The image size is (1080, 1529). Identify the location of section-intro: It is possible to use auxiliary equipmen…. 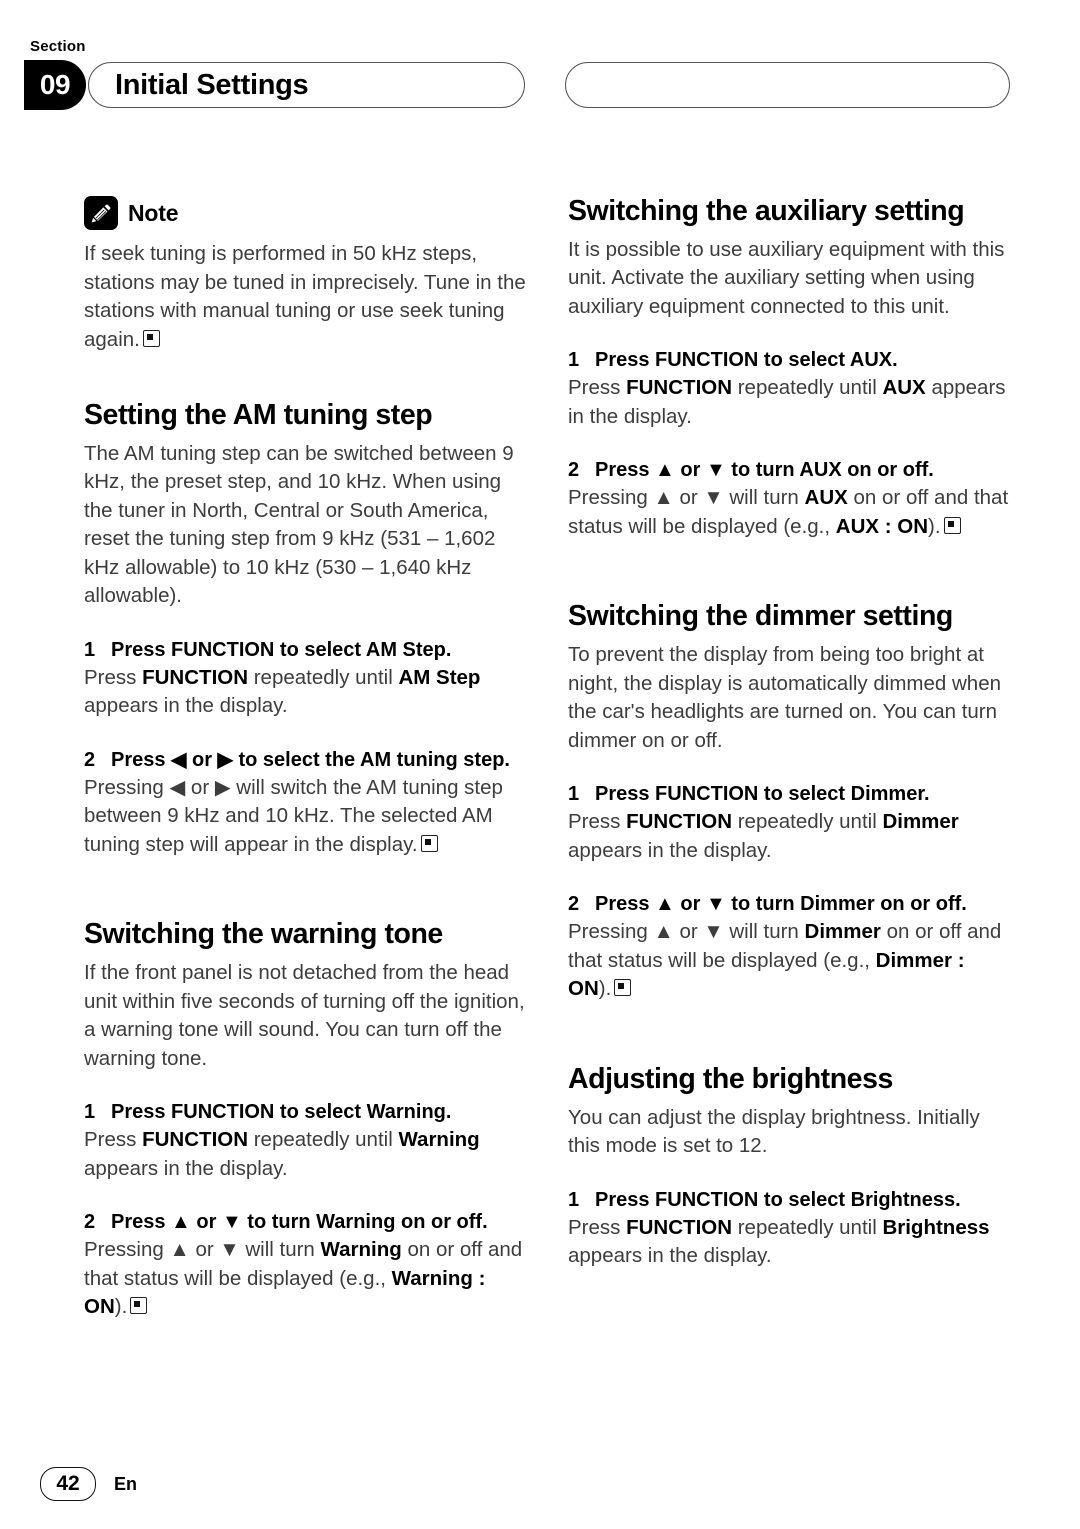
(786, 277).